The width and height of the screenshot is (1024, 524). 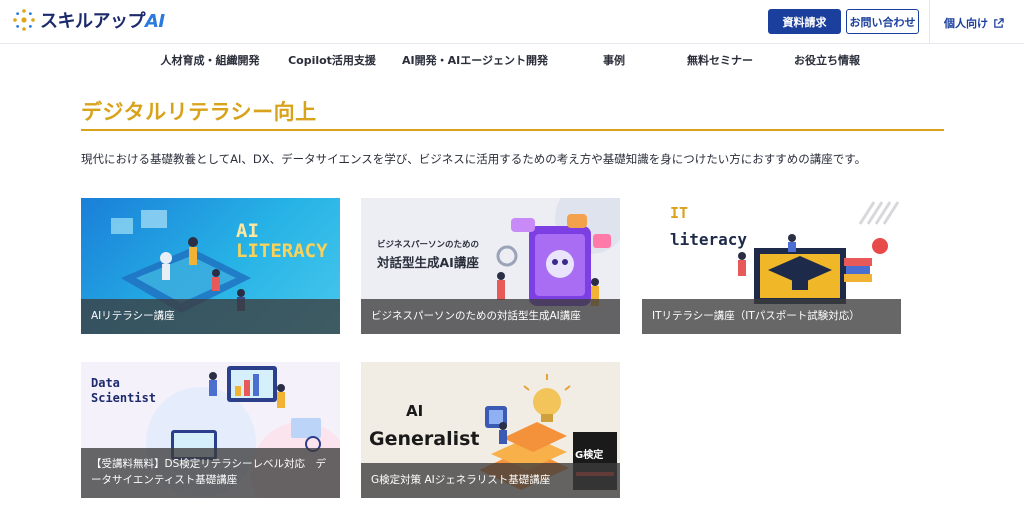 What do you see at coordinates (614, 60) in the screenshot?
I see `nav-item-cases: 事例` at bounding box center [614, 60].